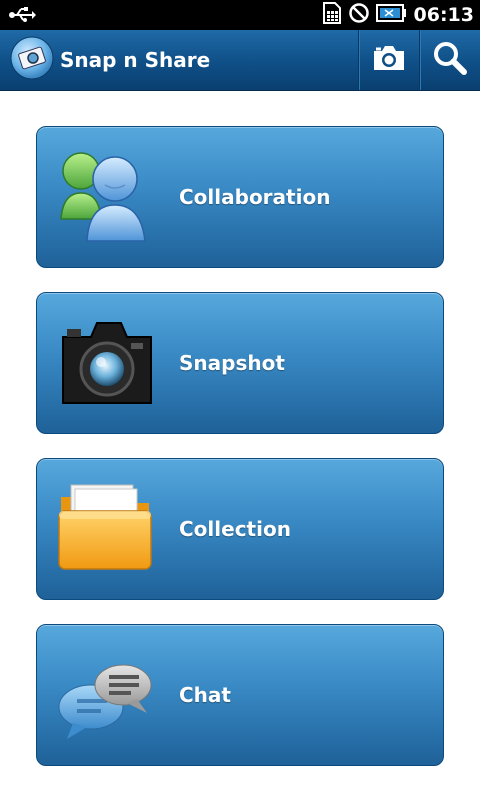  Describe the element at coordinates (255, 197) in the screenshot. I see `menu-item-label: Collaboration` at that location.